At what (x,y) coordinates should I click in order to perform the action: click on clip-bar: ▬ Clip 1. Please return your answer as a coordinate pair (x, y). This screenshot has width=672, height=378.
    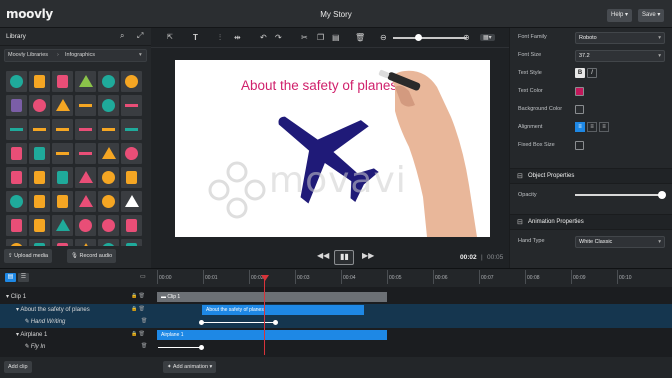
    Looking at the image, I should click on (272, 297).